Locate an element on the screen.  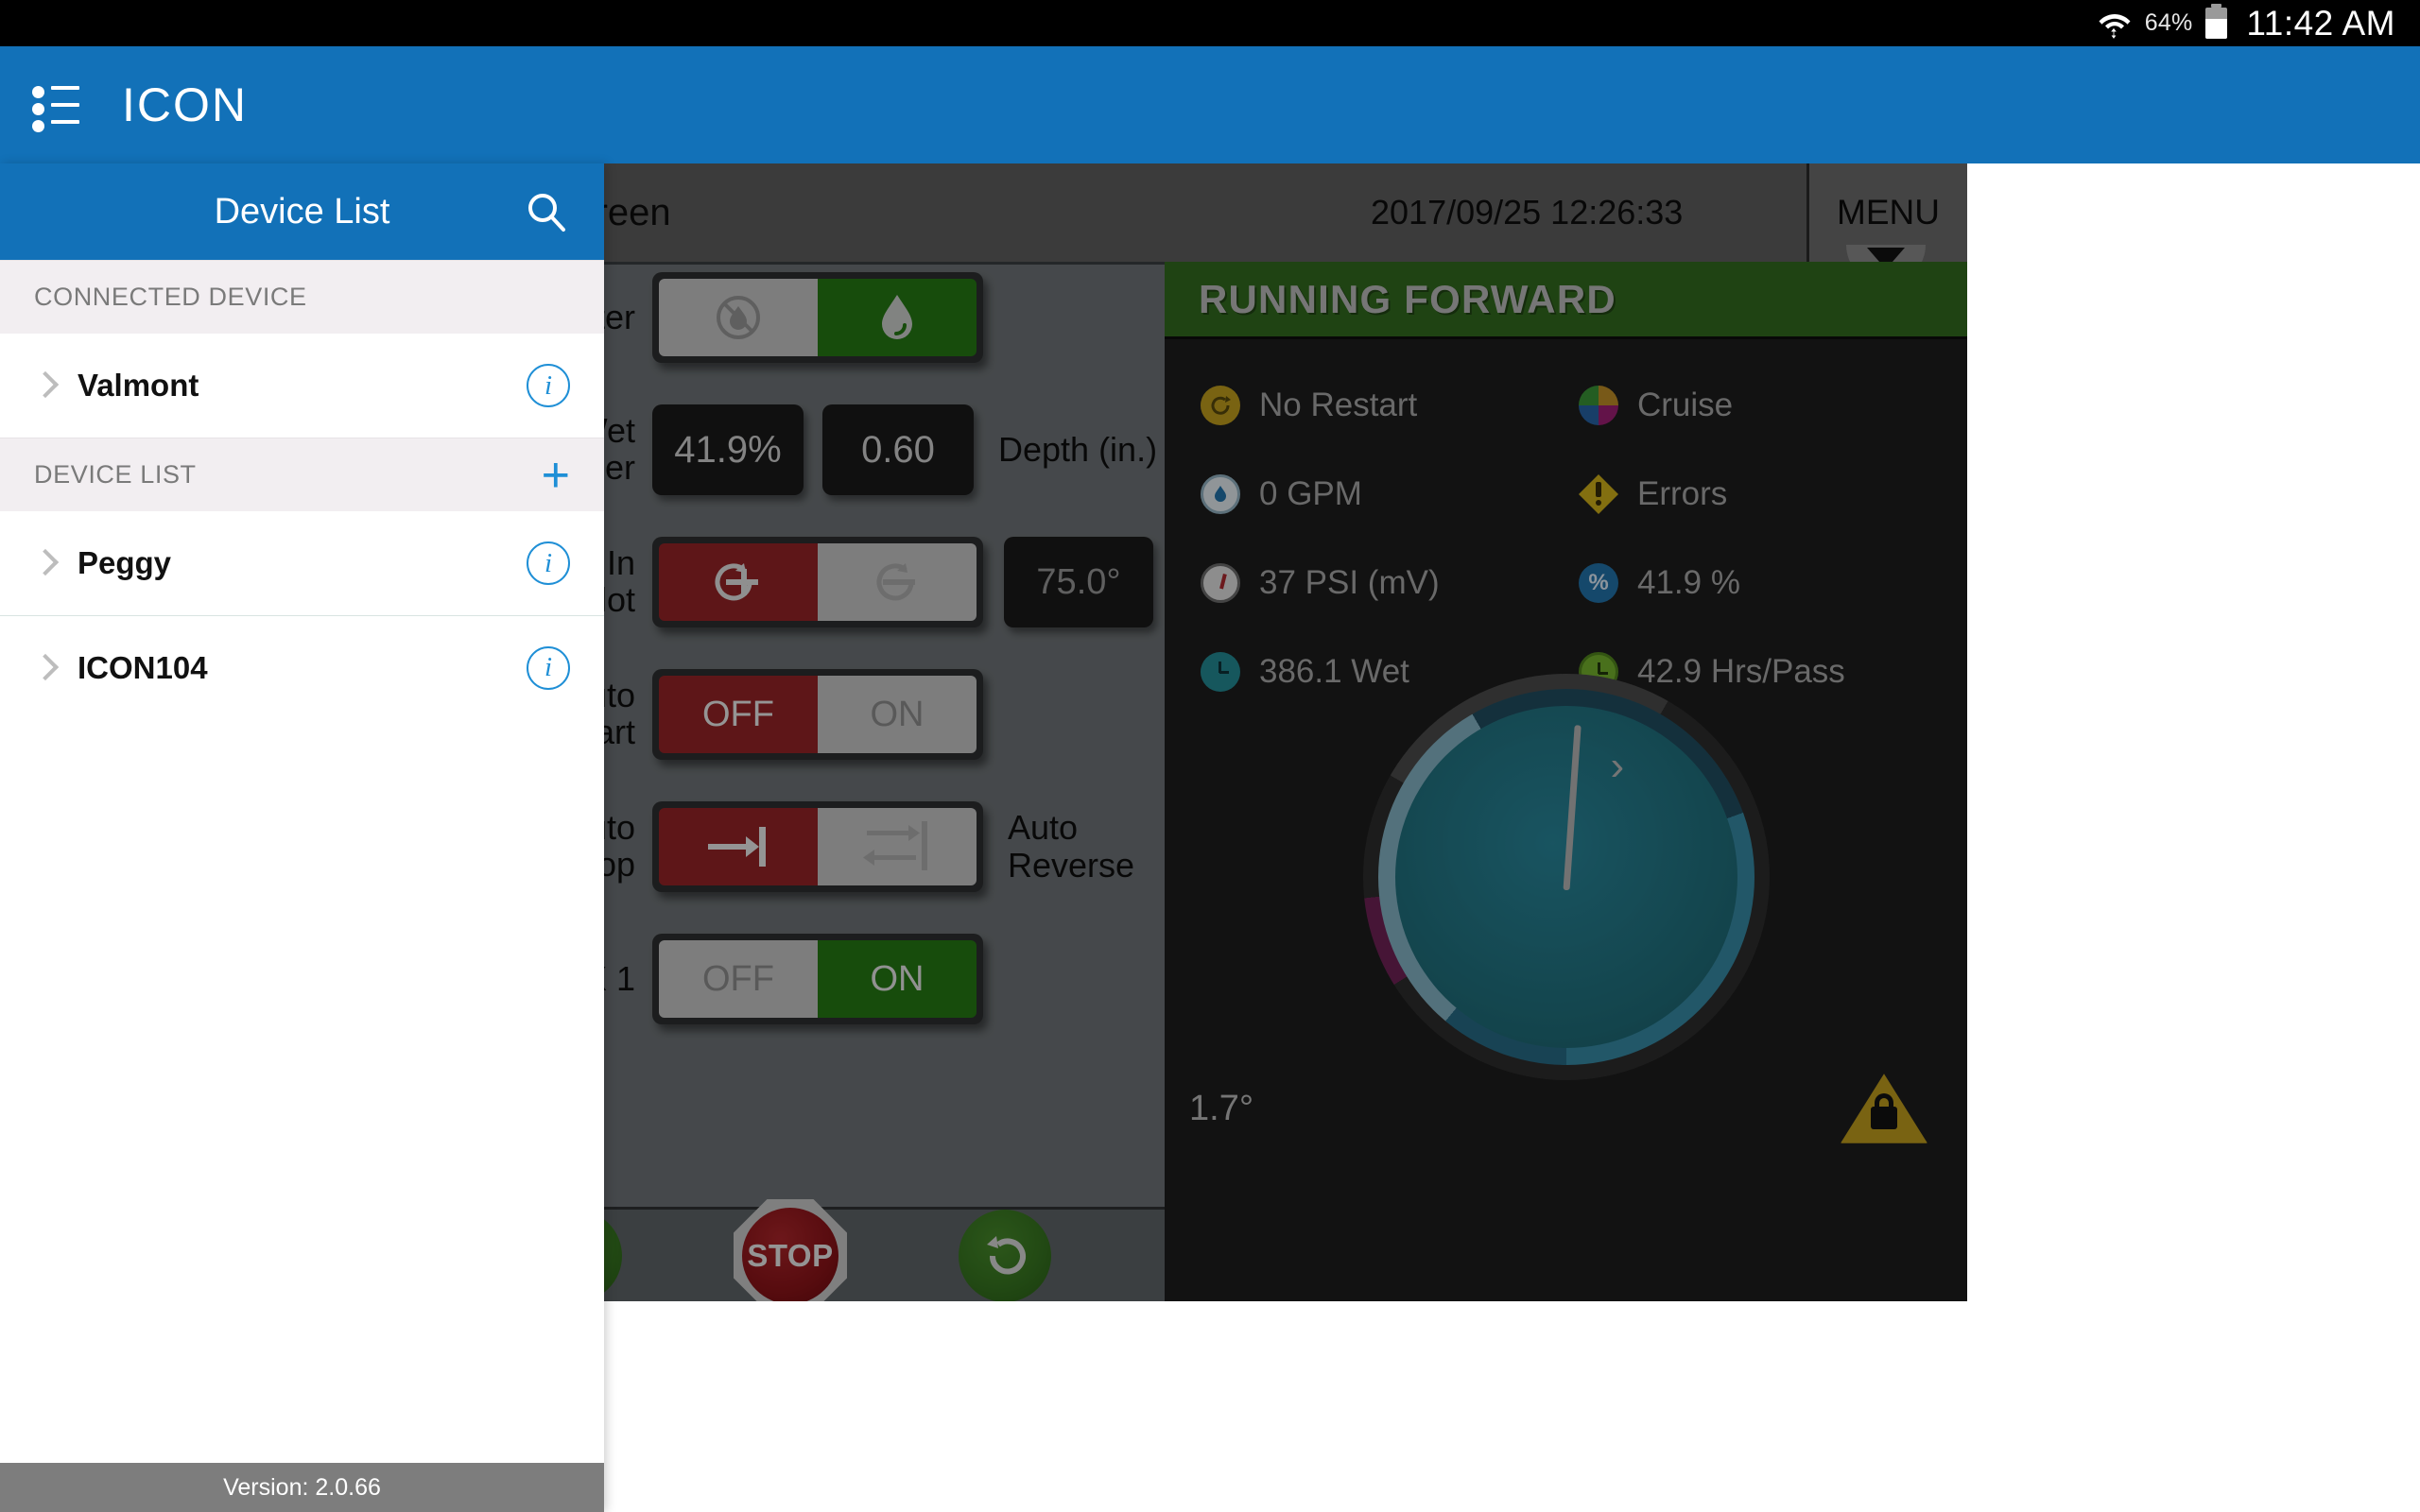
no-restart-icon is located at coordinates (1220, 405).